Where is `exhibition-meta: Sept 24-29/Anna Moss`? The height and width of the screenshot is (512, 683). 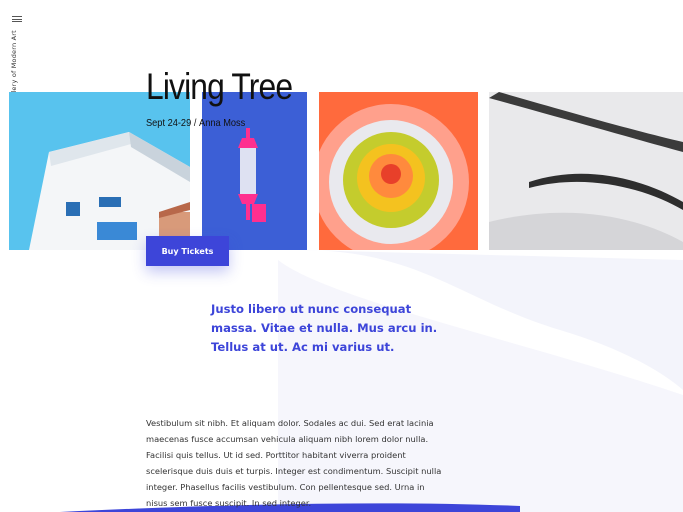
exhibition-meta: Sept 24-29/Anna Moss is located at coordinates (195, 123).